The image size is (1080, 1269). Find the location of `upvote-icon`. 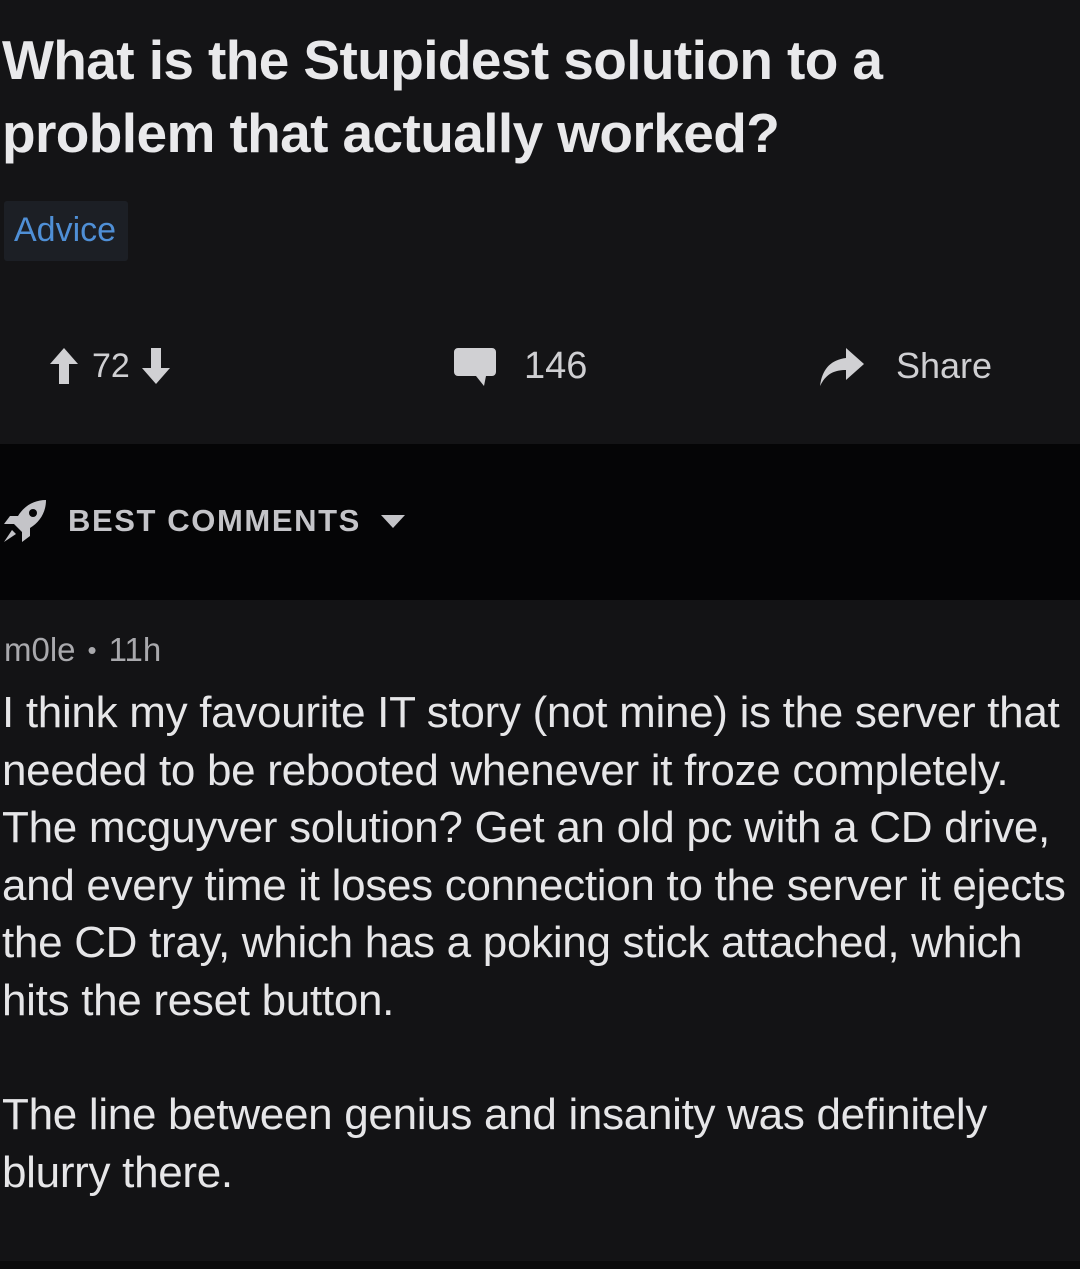

upvote-icon is located at coordinates (64, 366).